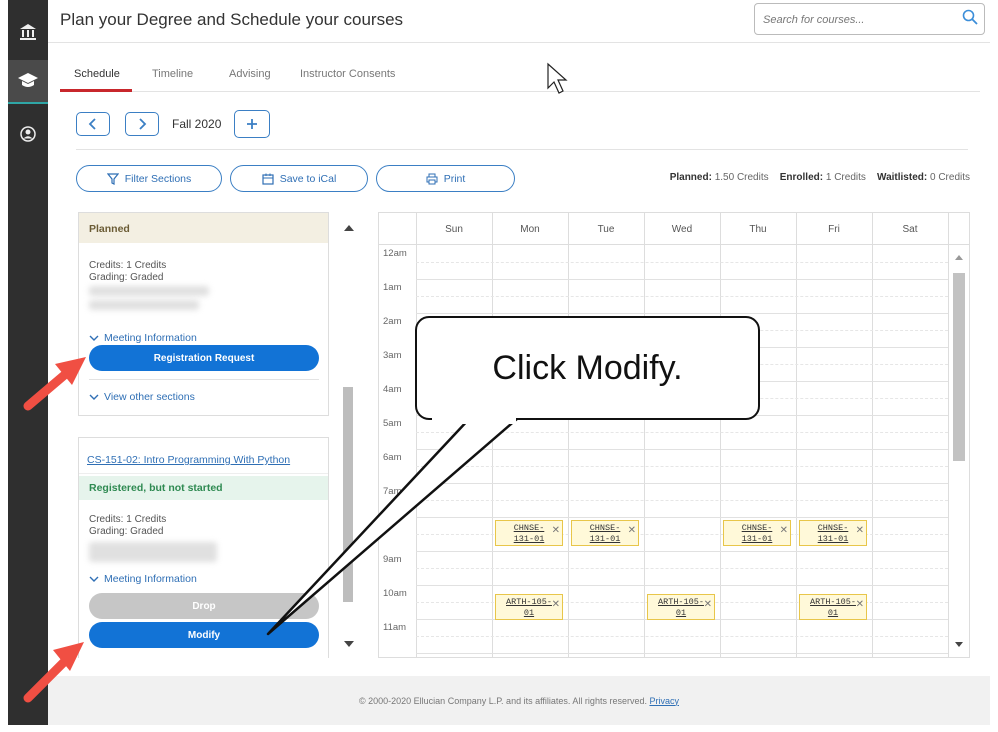 The width and height of the screenshot is (998, 732). What do you see at coordinates (690, 177) in the screenshot?
I see `planned-label: Planned:` at bounding box center [690, 177].